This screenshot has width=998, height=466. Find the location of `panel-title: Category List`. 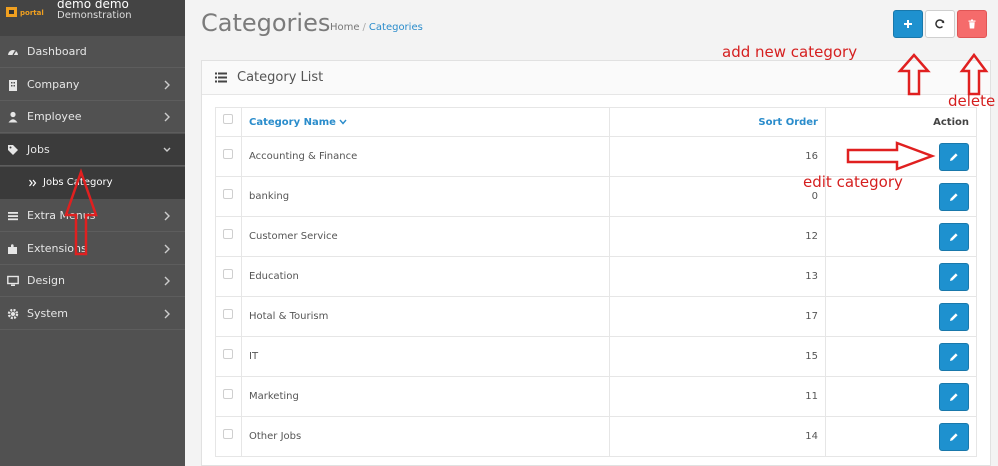

panel-title: Category List is located at coordinates (280, 77).